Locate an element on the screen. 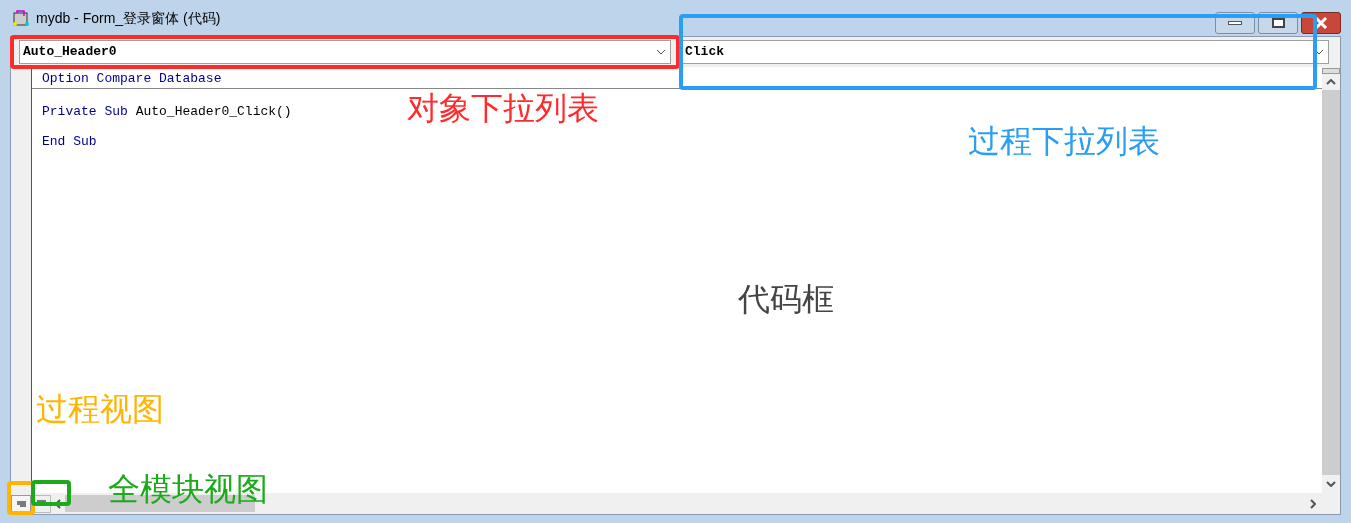 Image resolution: width=1351 pixels, height=523 pixels. code-window-icon is located at coordinates (21, 18).